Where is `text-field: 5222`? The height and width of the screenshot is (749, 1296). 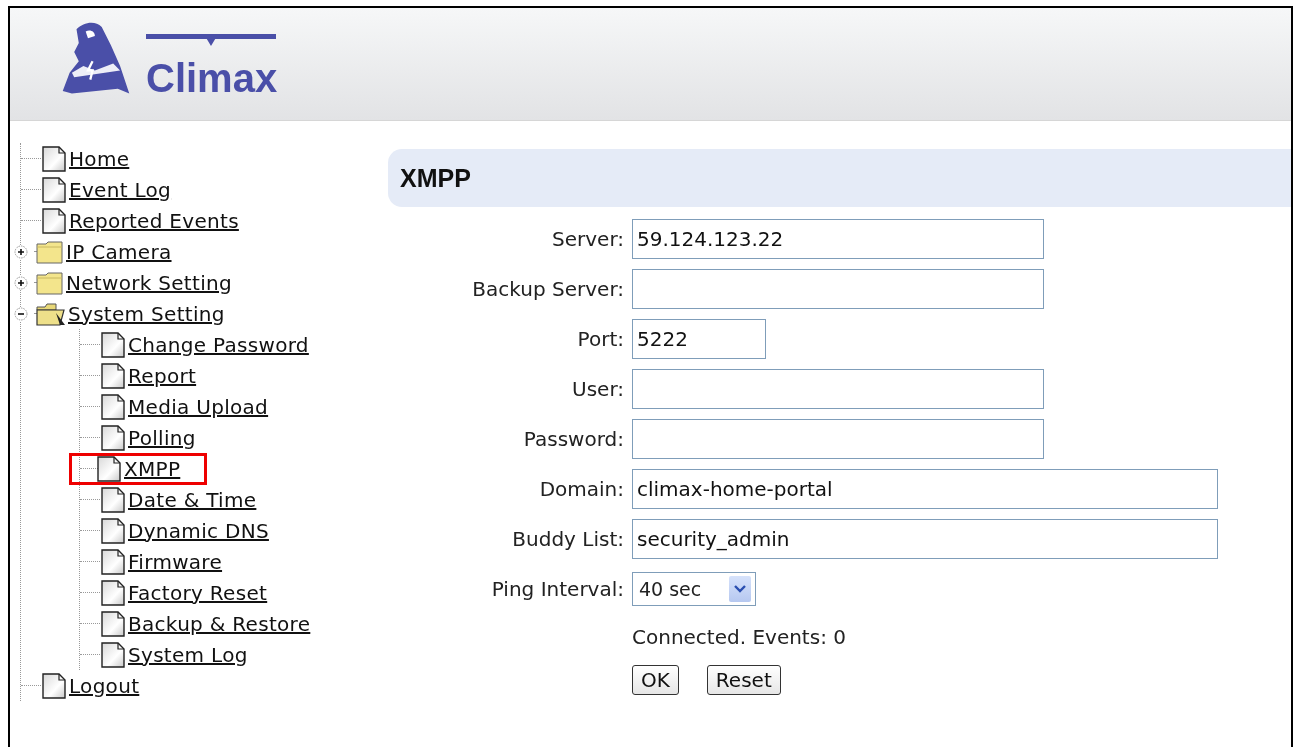
text-field: 5222 is located at coordinates (699, 339).